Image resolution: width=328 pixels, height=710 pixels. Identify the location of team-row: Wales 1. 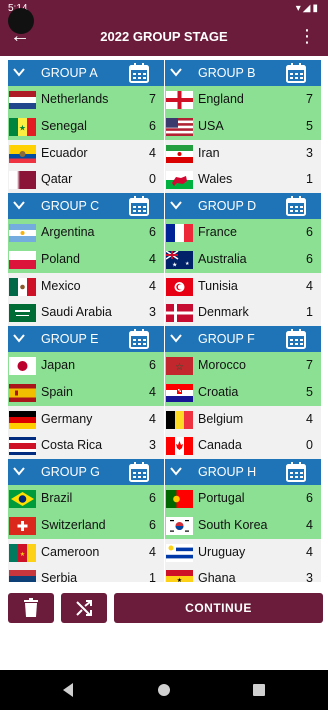
(243, 179).